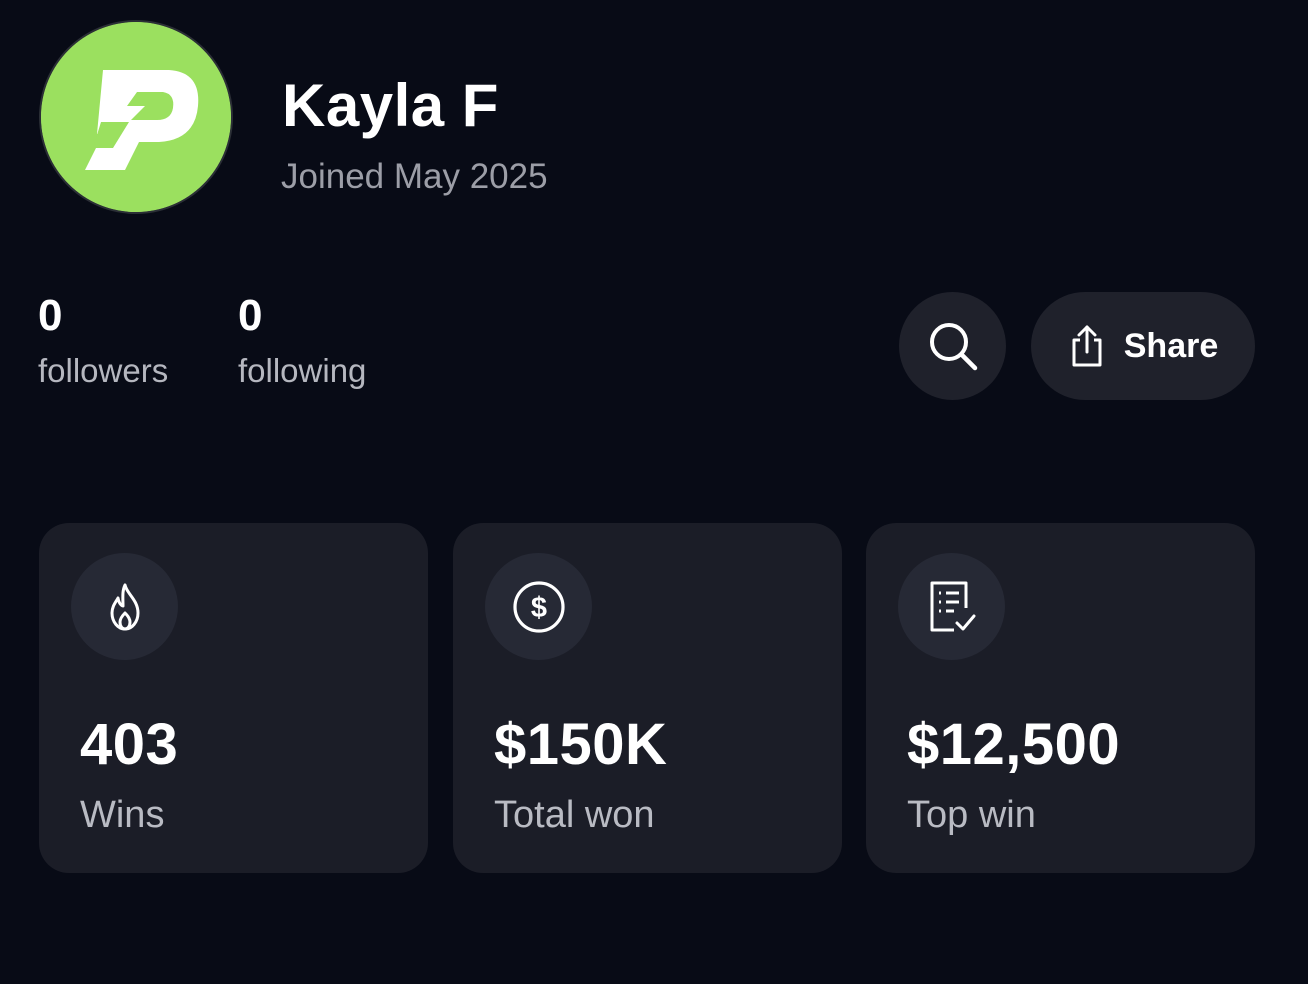  I want to click on followers-count: 0, so click(50, 315).